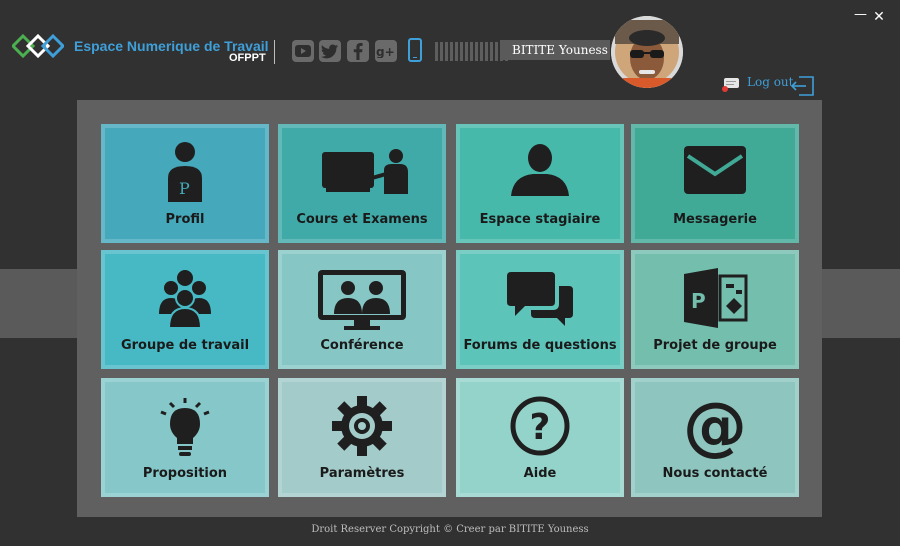 The width and height of the screenshot is (900, 546). What do you see at coordinates (362, 219) in the screenshot?
I see `tile-label: Cours et Examens` at bounding box center [362, 219].